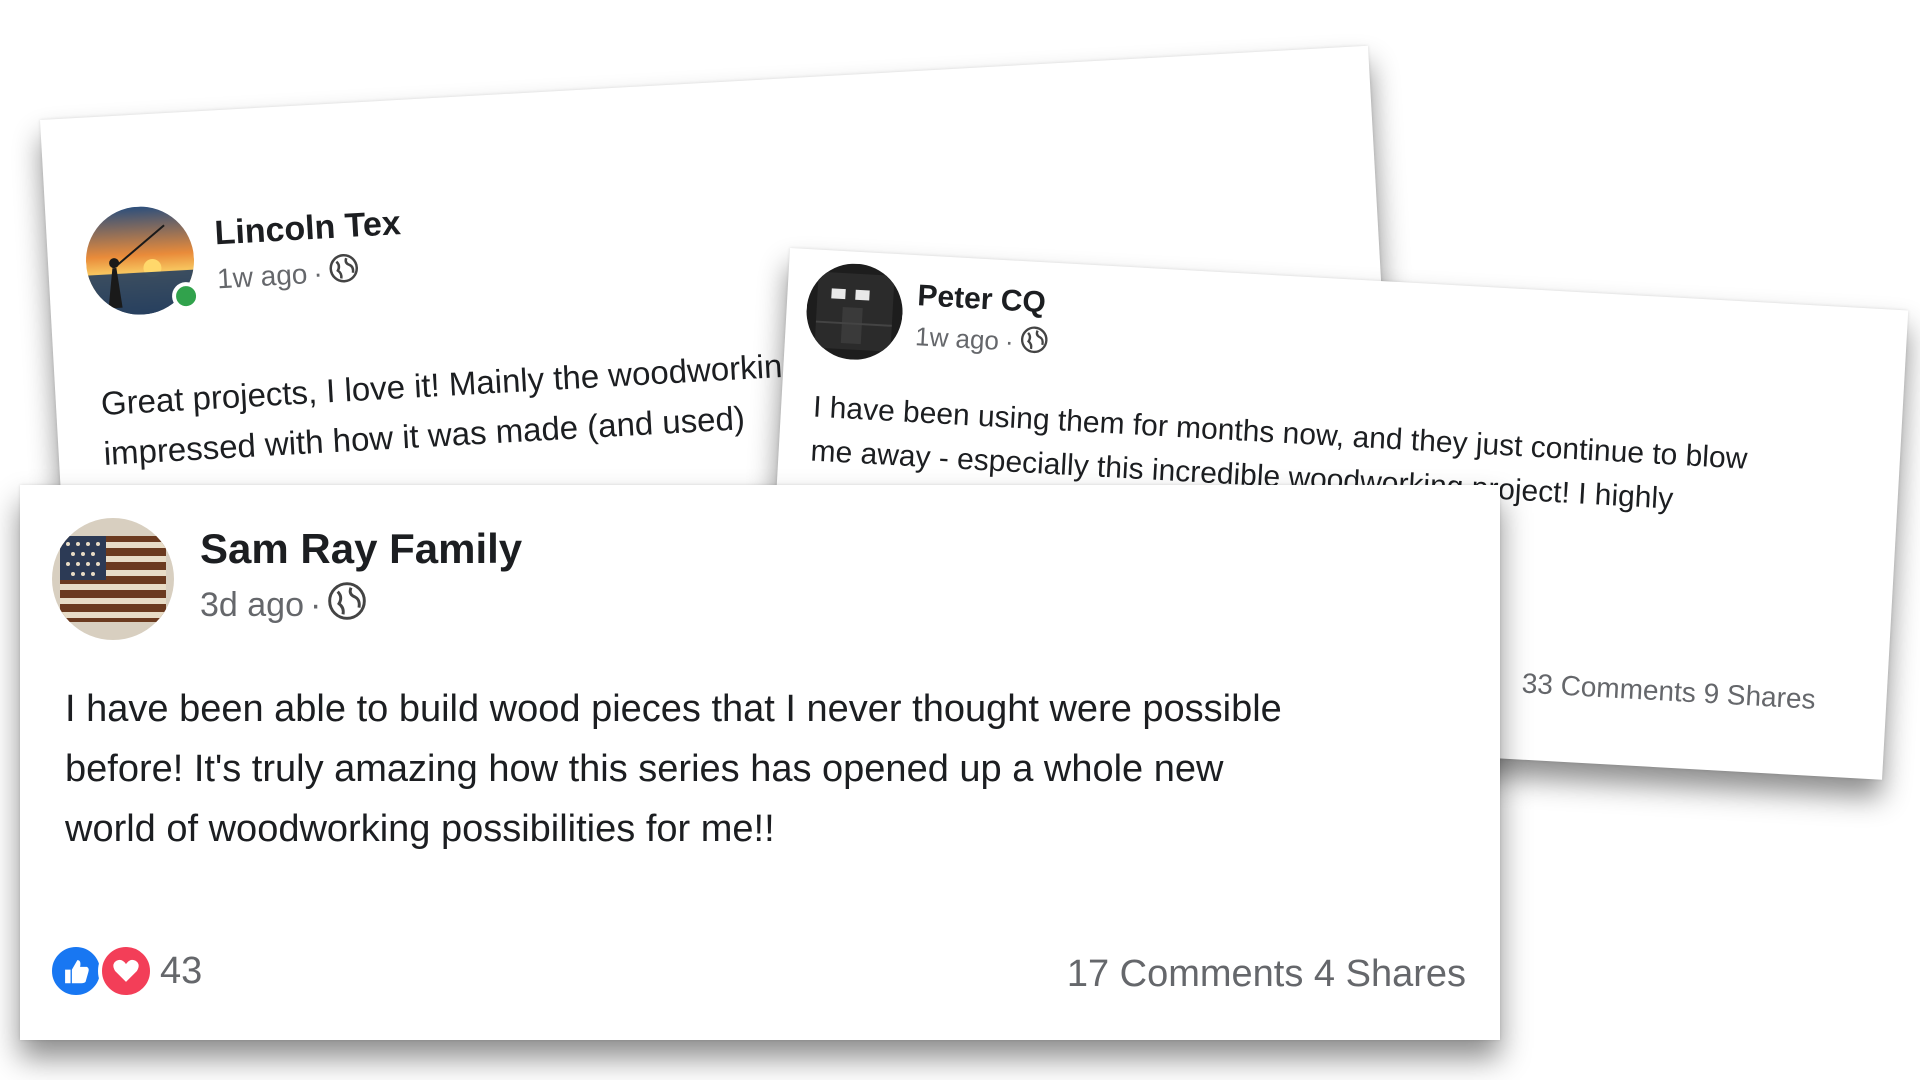  I want to click on reaction-count: 43, so click(181, 970).